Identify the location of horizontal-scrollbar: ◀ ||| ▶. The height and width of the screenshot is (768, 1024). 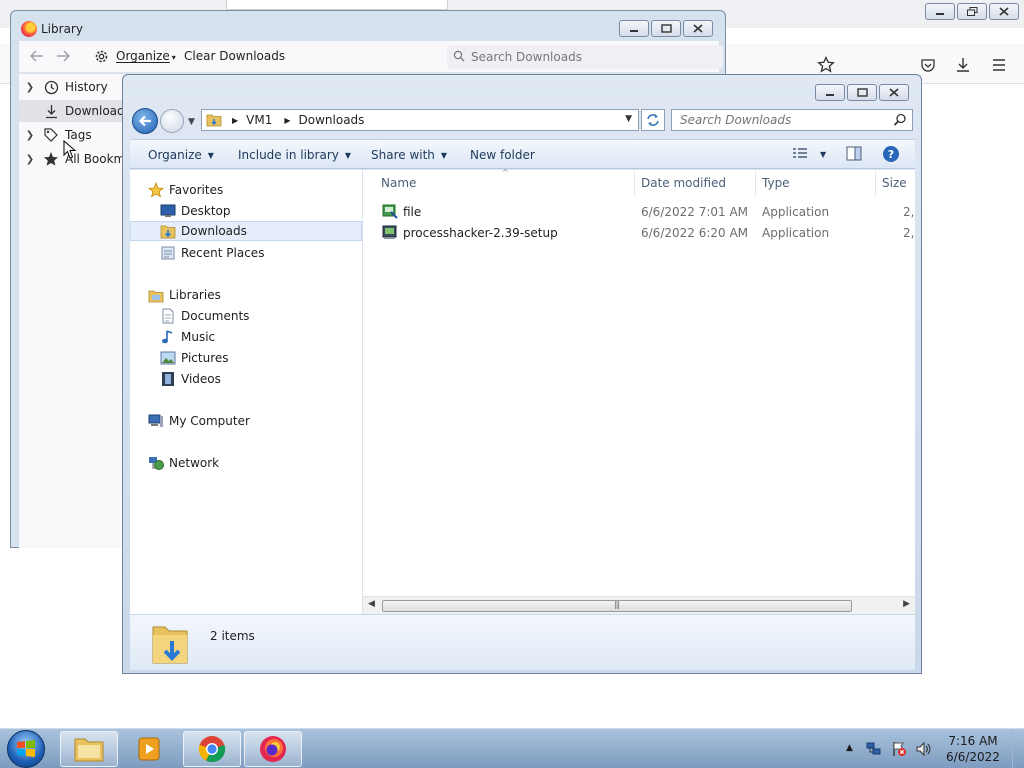
(639, 605).